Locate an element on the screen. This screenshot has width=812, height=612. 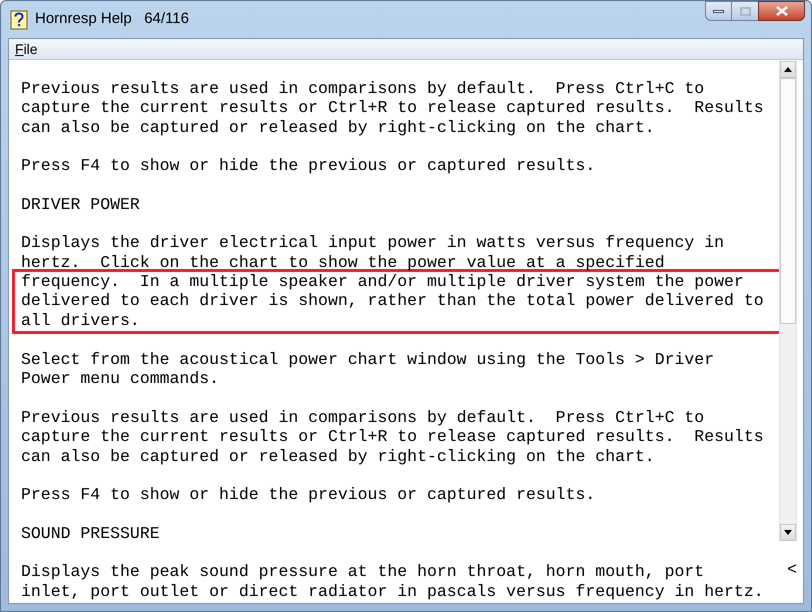
help-text-line: Select from the acoustical power chart window using the Tools > Driver is located at coordinates (367, 360).